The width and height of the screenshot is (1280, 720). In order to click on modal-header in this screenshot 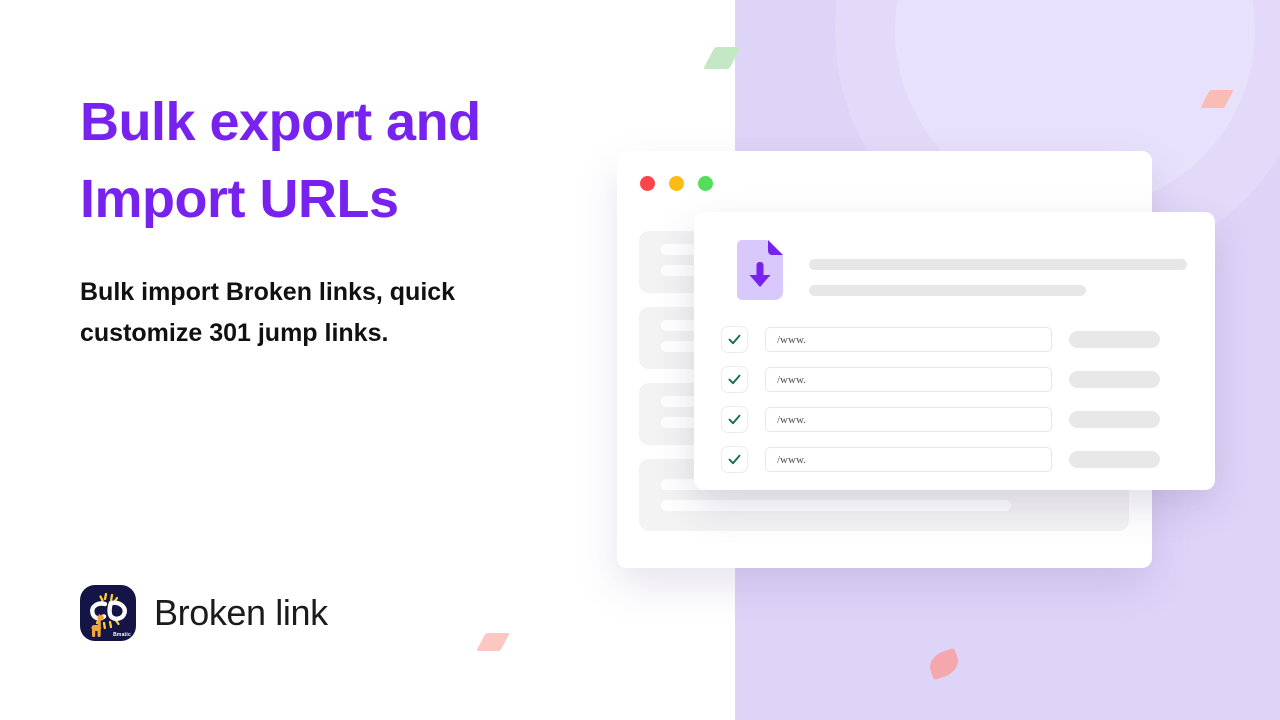, I will do `click(962, 270)`.